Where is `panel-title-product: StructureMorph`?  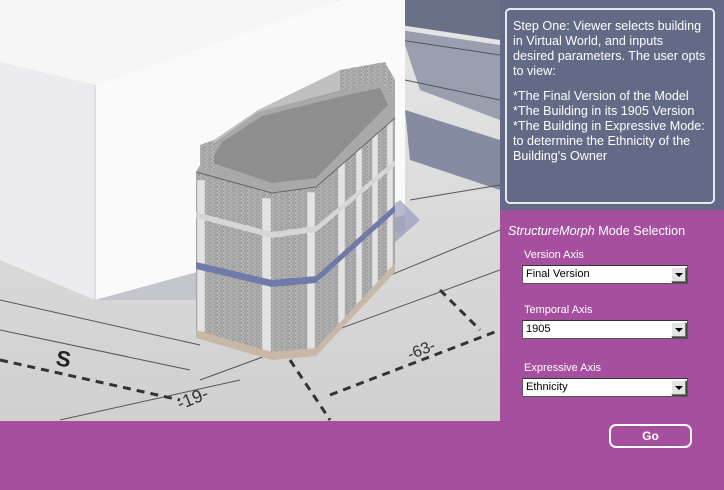
panel-title-product: StructureMorph is located at coordinates (551, 231).